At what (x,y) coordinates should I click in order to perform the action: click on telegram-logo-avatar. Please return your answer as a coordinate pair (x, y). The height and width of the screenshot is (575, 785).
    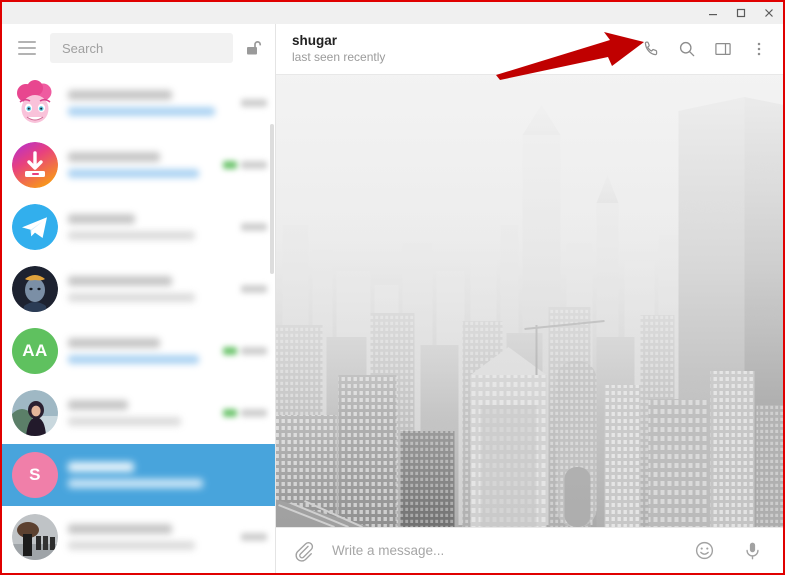
    Looking at the image, I should click on (35, 227).